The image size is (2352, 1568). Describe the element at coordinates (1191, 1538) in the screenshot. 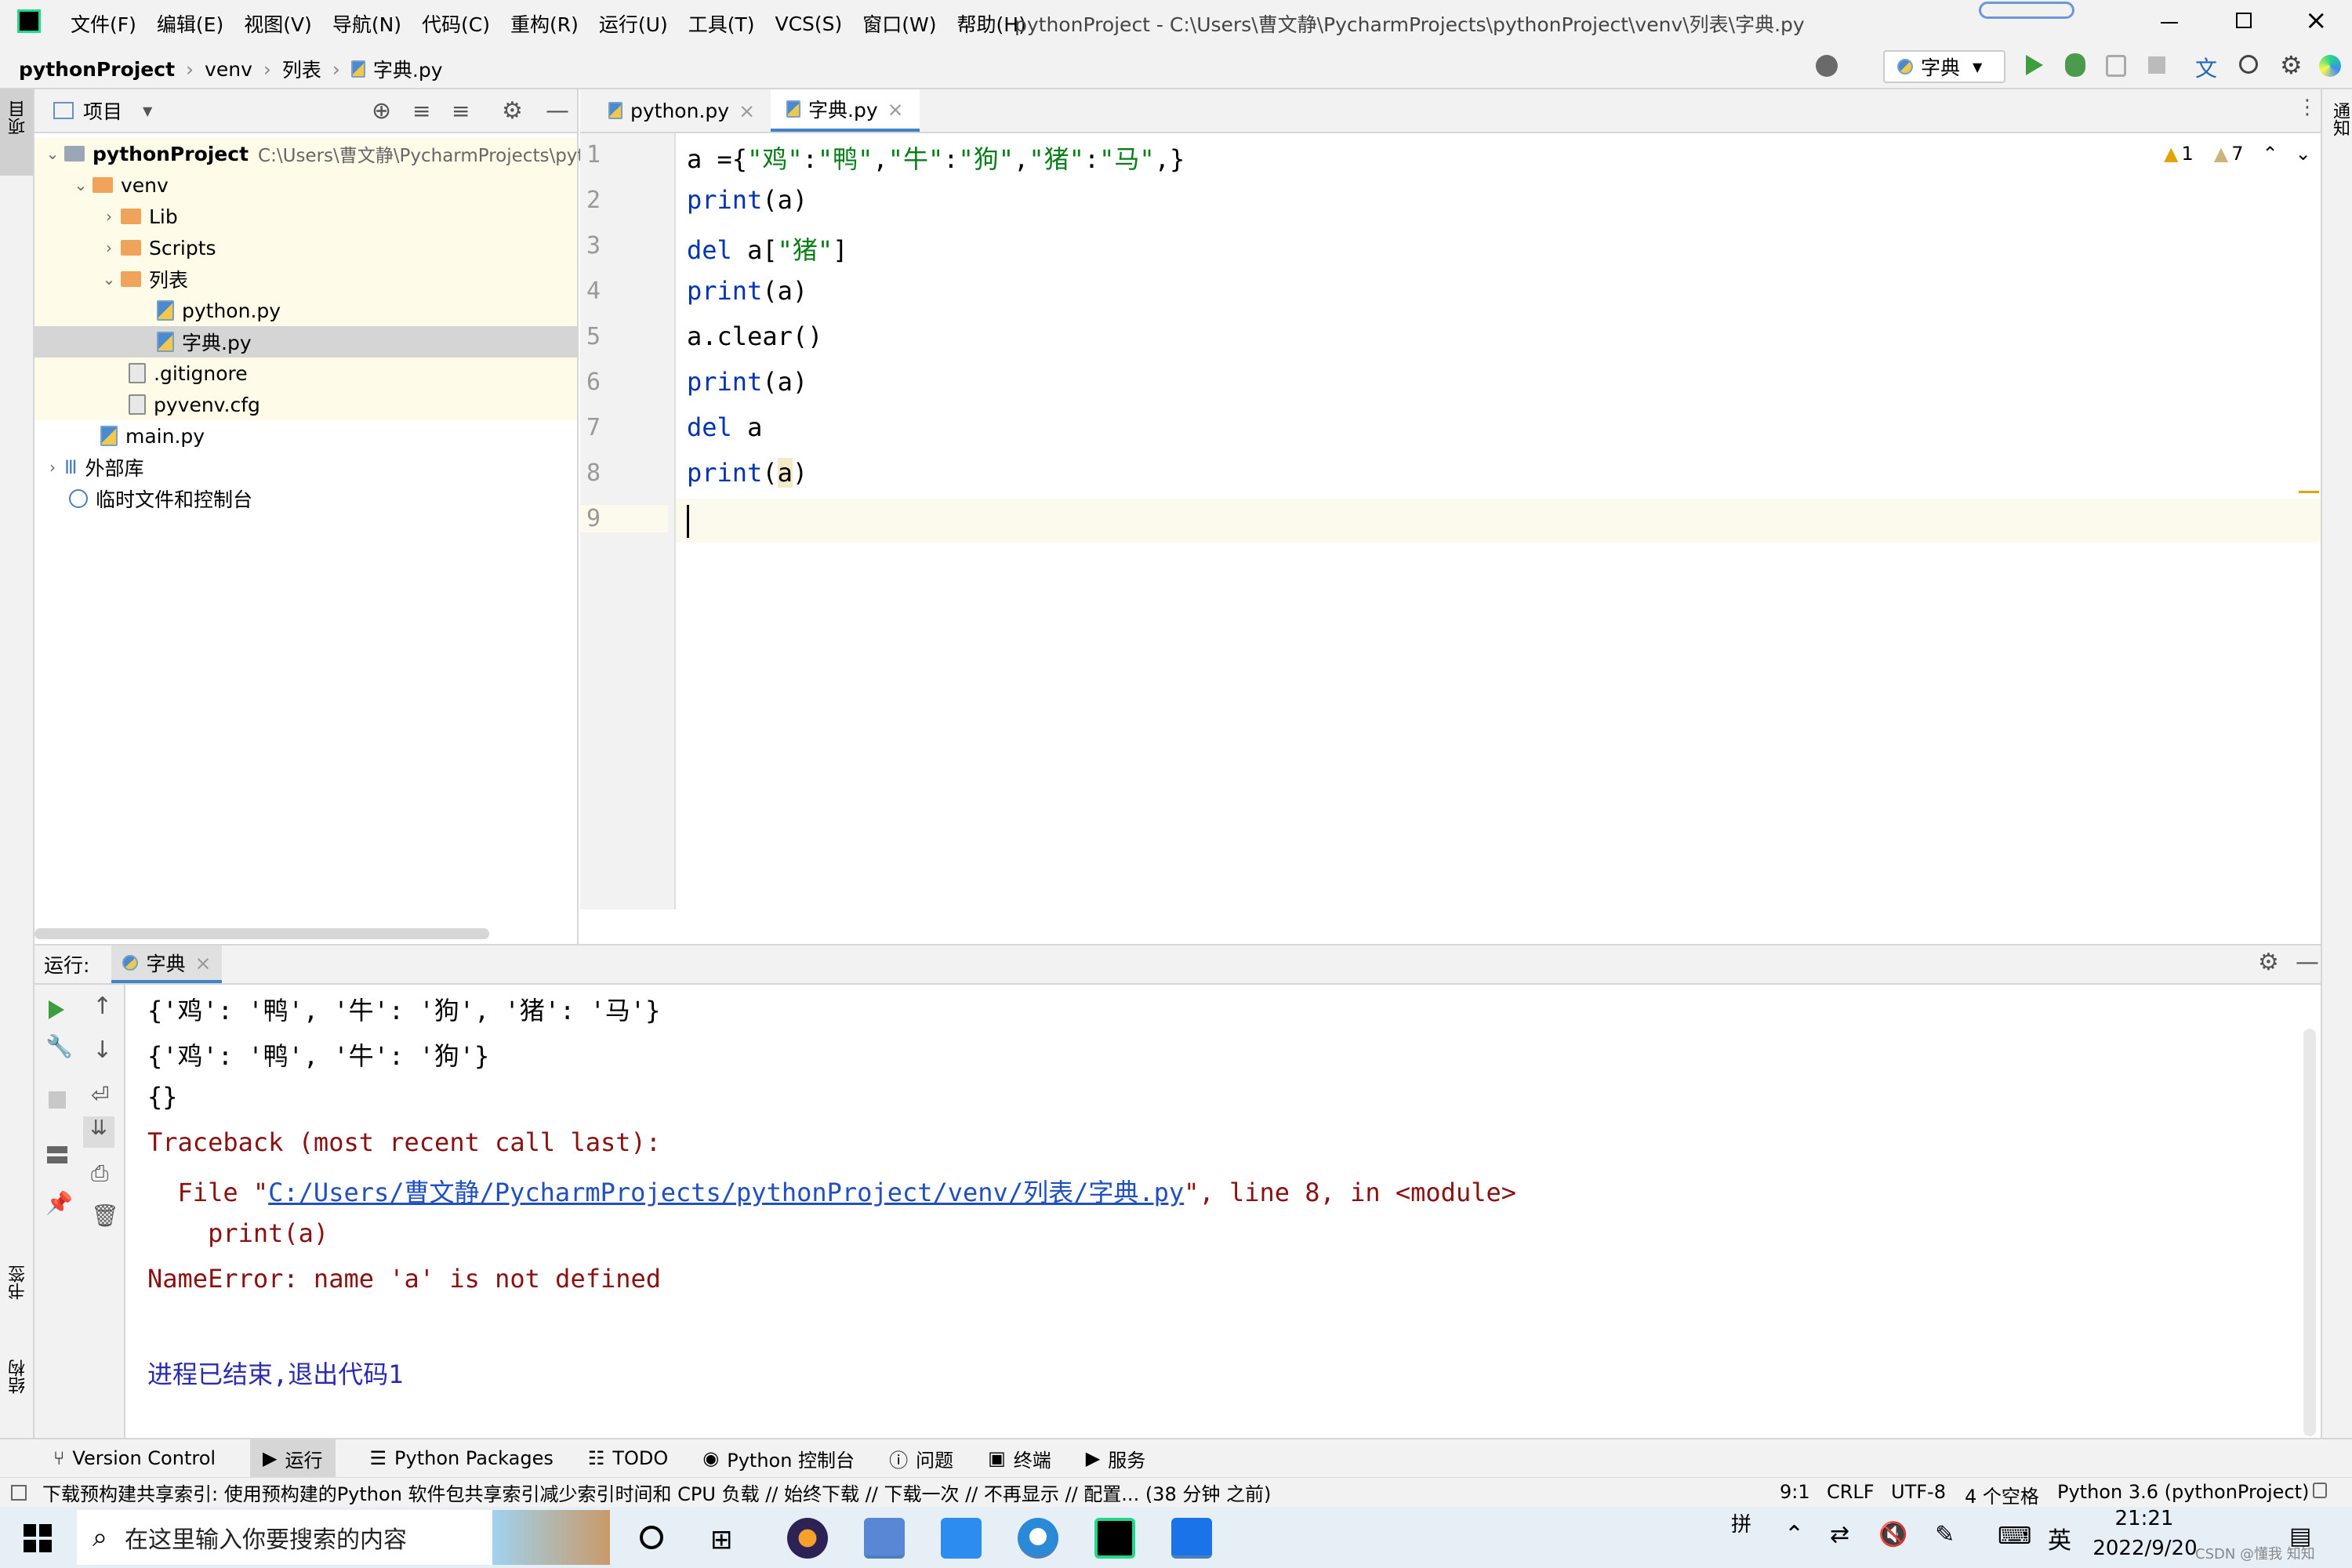

I see `phone-app-icon` at that location.